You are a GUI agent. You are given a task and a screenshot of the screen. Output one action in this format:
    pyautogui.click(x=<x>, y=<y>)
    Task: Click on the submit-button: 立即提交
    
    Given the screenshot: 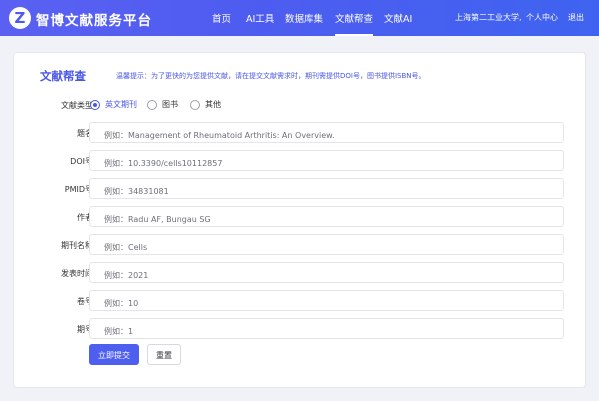 What is the action you would take?
    pyautogui.click(x=114, y=354)
    